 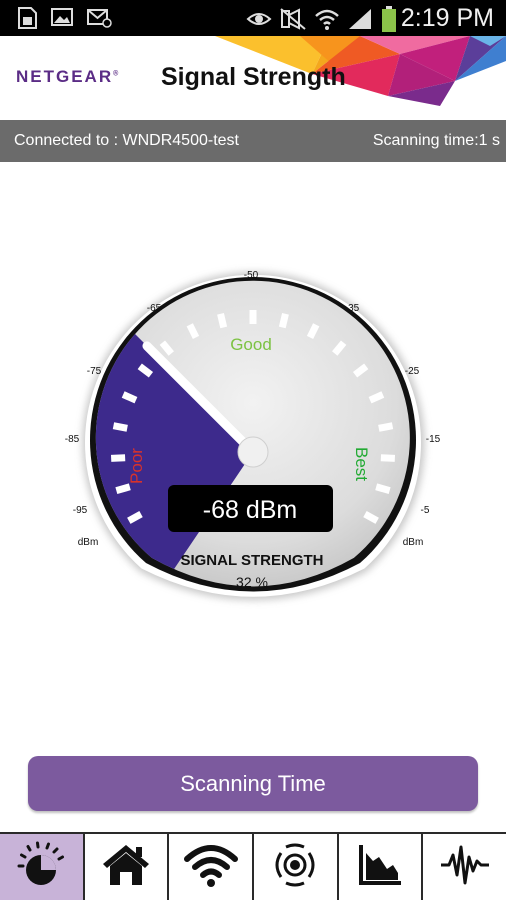 I want to click on zone-label-best: Best, so click(x=361, y=464).